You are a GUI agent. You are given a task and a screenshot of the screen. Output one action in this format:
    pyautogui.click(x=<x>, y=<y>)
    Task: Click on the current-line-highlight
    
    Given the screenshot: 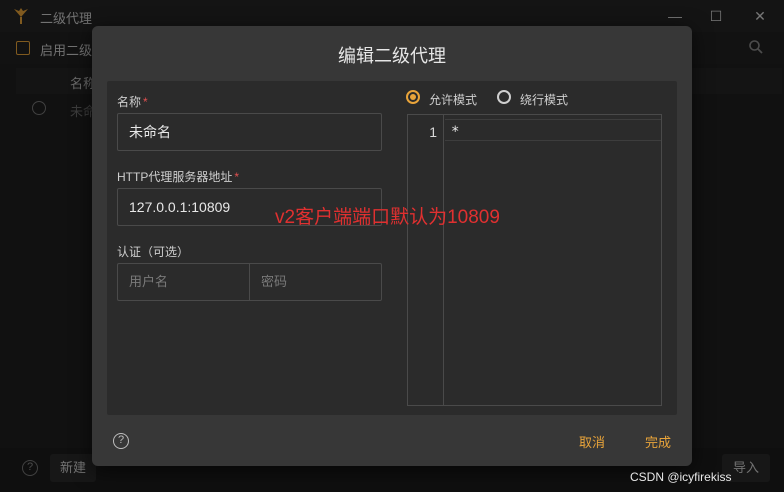 What is the action you would take?
    pyautogui.click(x=553, y=130)
    